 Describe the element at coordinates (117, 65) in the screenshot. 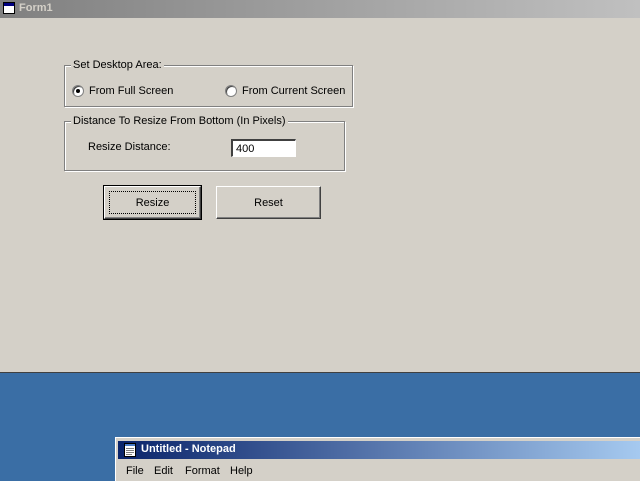

I see `desktop-area-legend: Set Desktop Area:` at that location.